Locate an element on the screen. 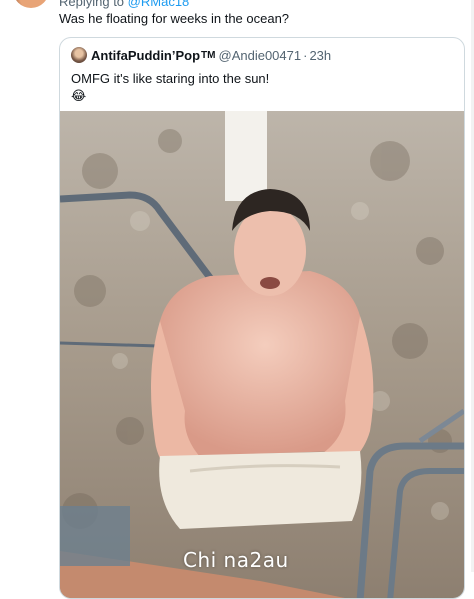  quoted-author-name: AntifaPuddin’Pop is located at coordinates (145, 55).